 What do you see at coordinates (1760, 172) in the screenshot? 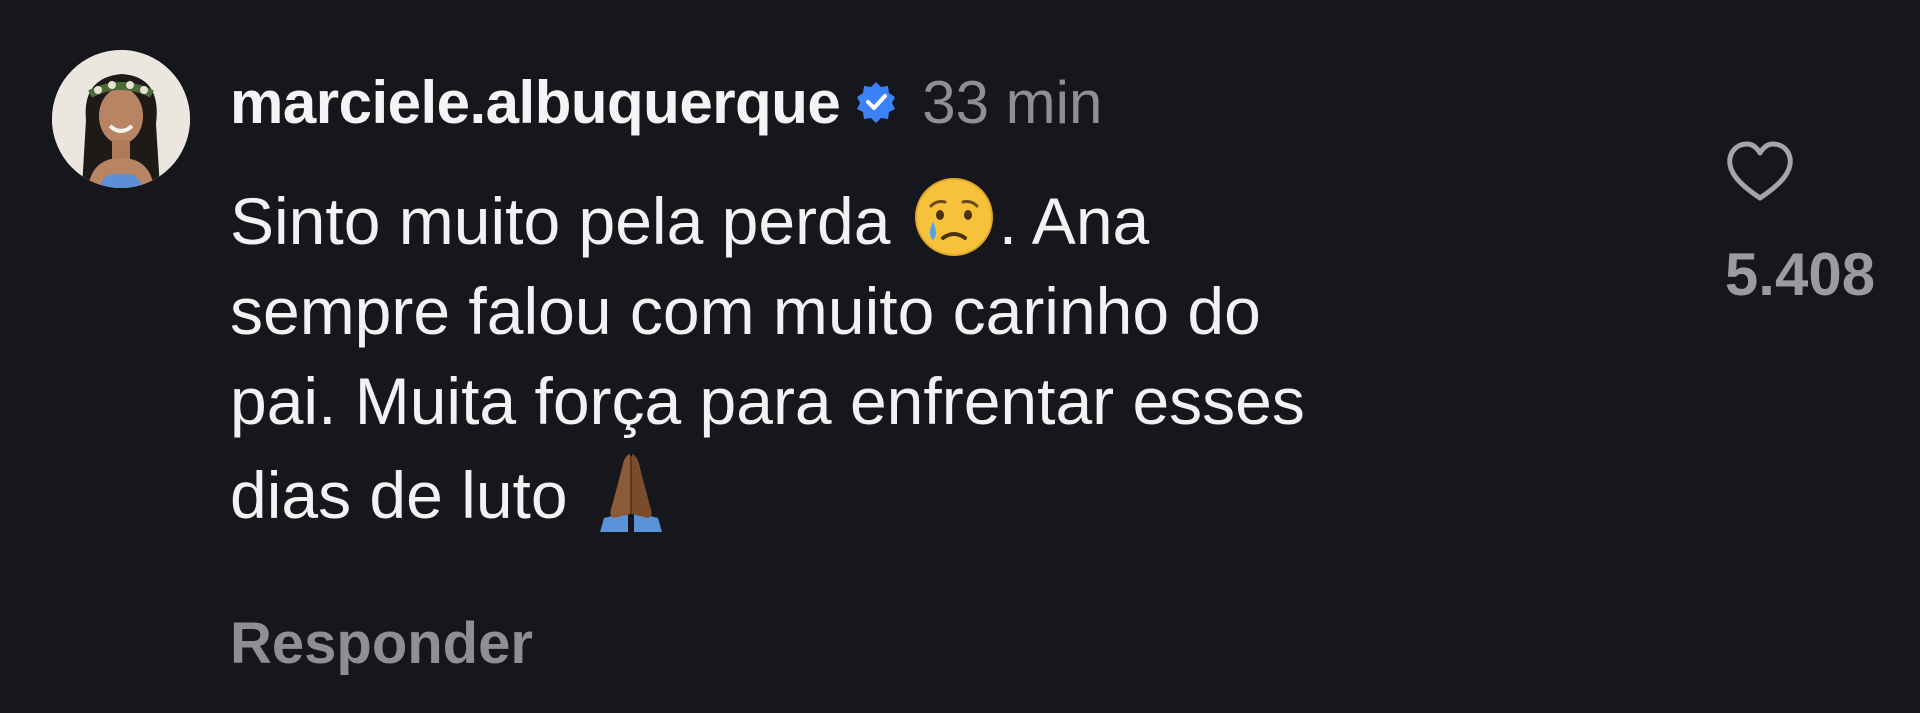
I see `heart-outline-icon` at bounding box center [1760, 172].